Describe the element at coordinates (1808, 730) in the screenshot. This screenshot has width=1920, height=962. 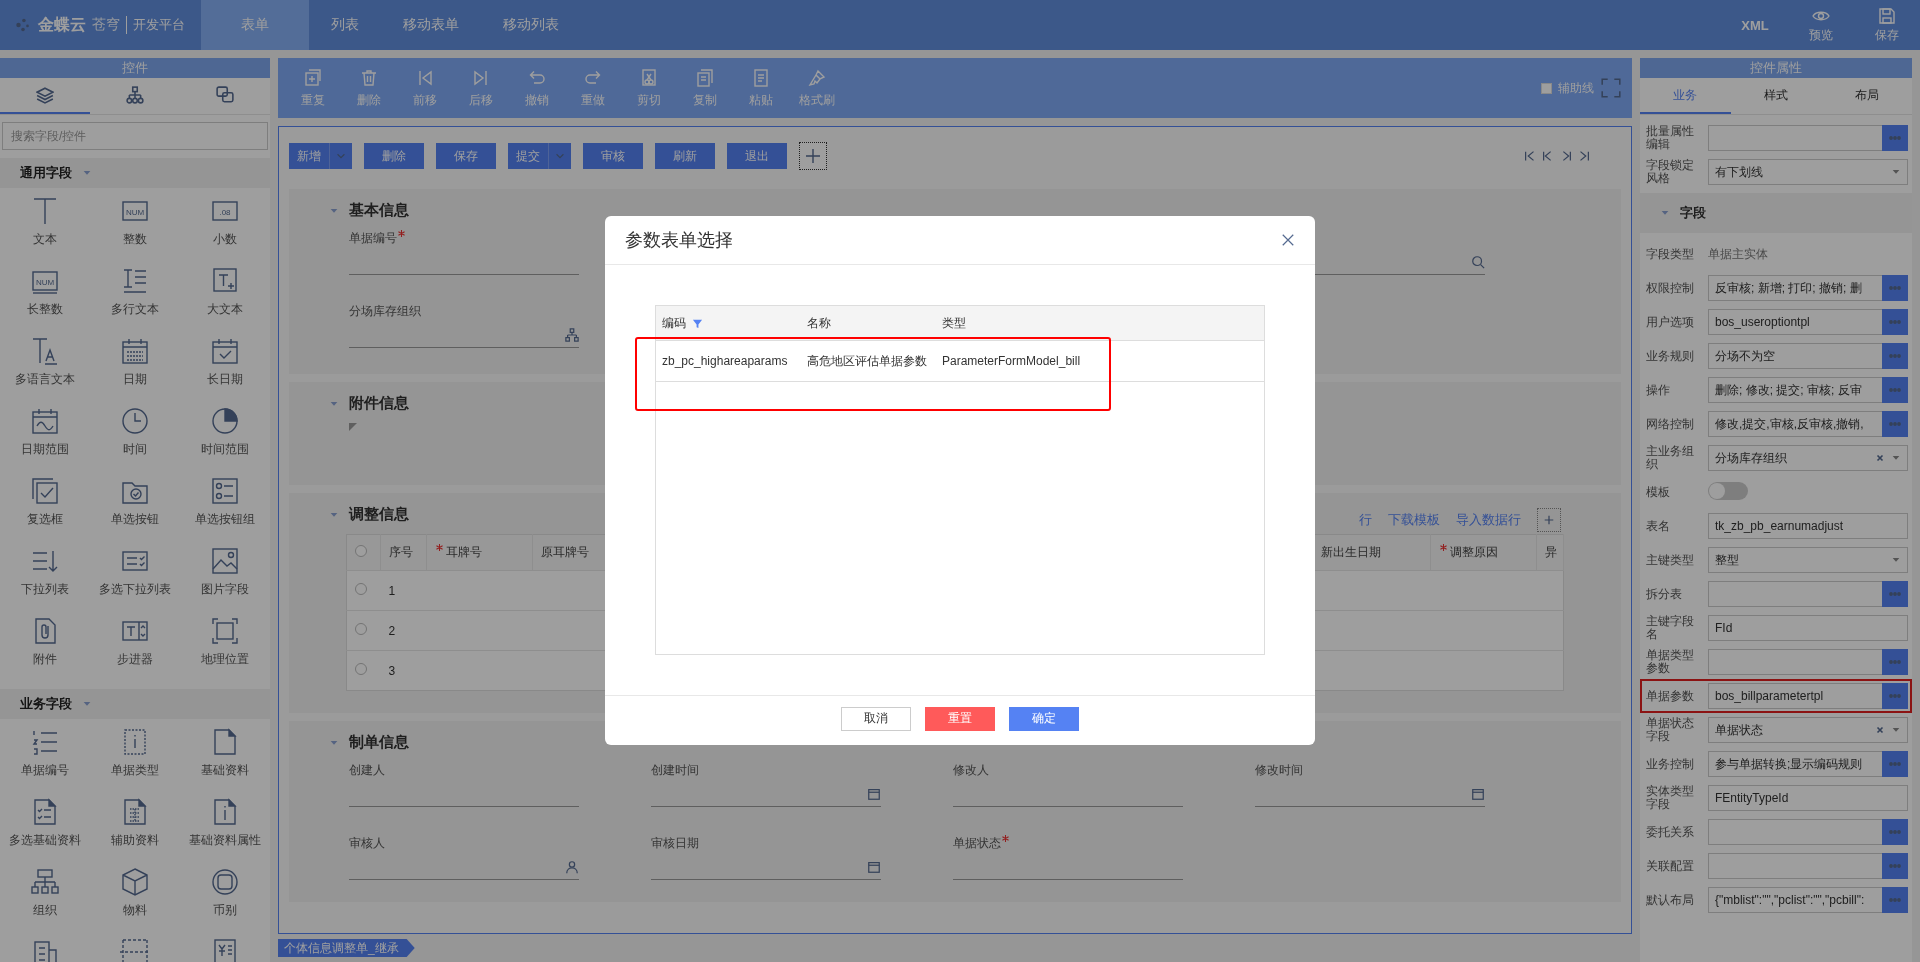
I see `select-field: 单据状态` at that location.